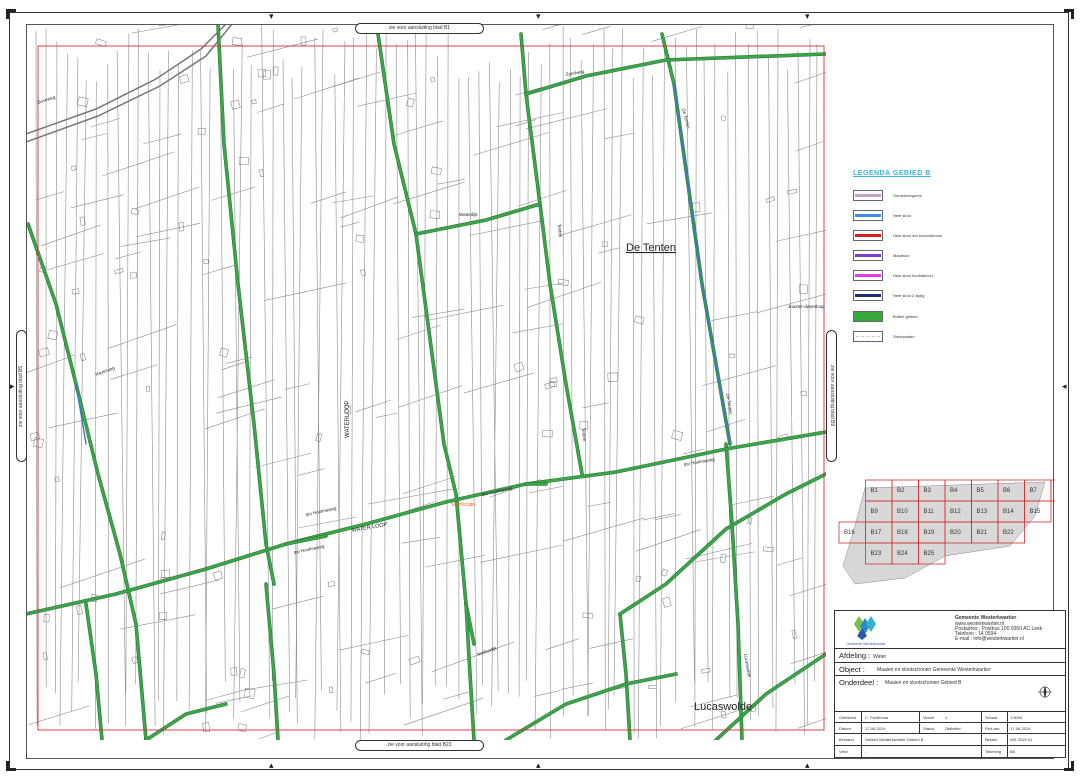 This screenshot has height=780, width=1080. I want to click on schaal-value: 1:5000, so click(1016, 717).